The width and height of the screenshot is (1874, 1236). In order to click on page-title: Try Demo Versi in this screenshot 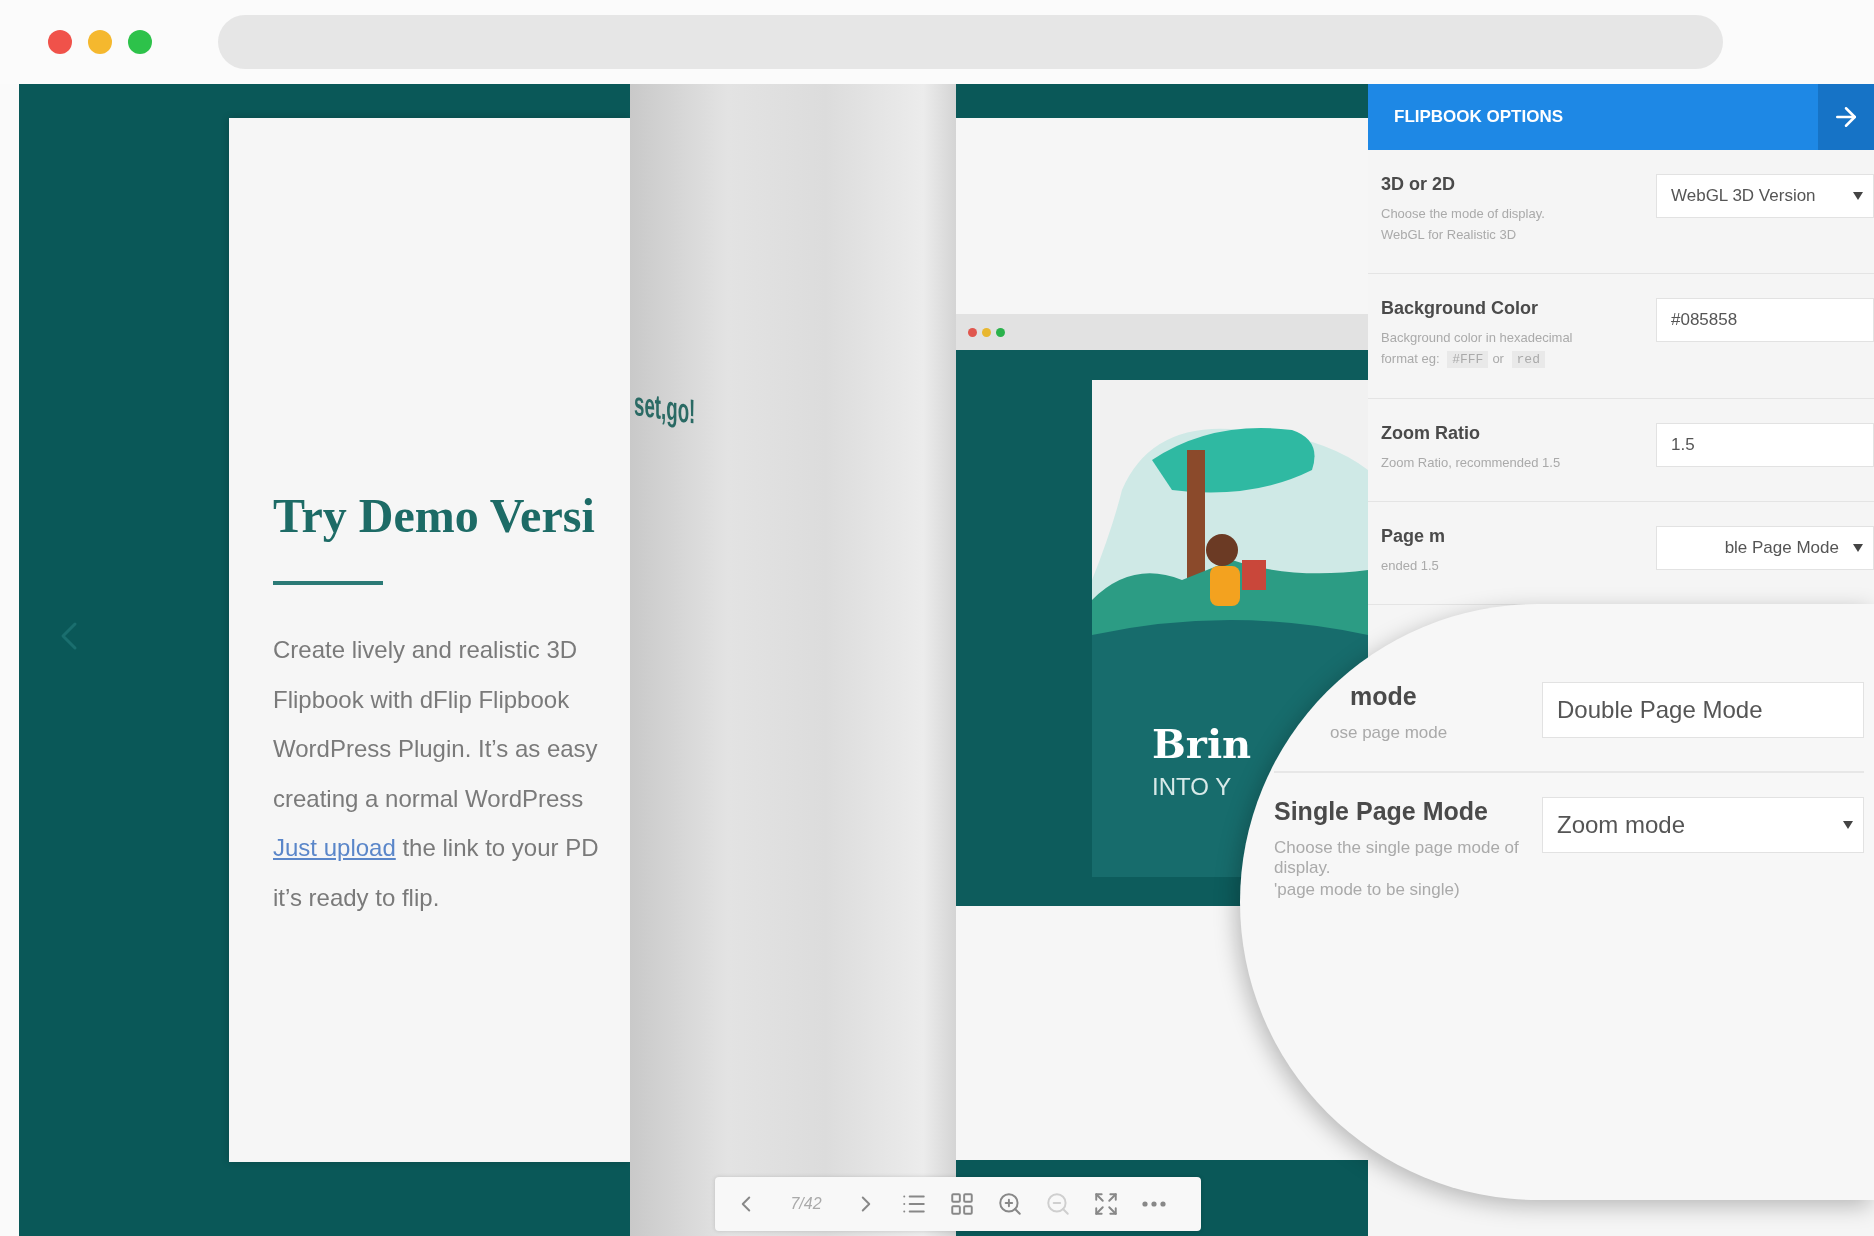, I will do `click(434, 515)`.